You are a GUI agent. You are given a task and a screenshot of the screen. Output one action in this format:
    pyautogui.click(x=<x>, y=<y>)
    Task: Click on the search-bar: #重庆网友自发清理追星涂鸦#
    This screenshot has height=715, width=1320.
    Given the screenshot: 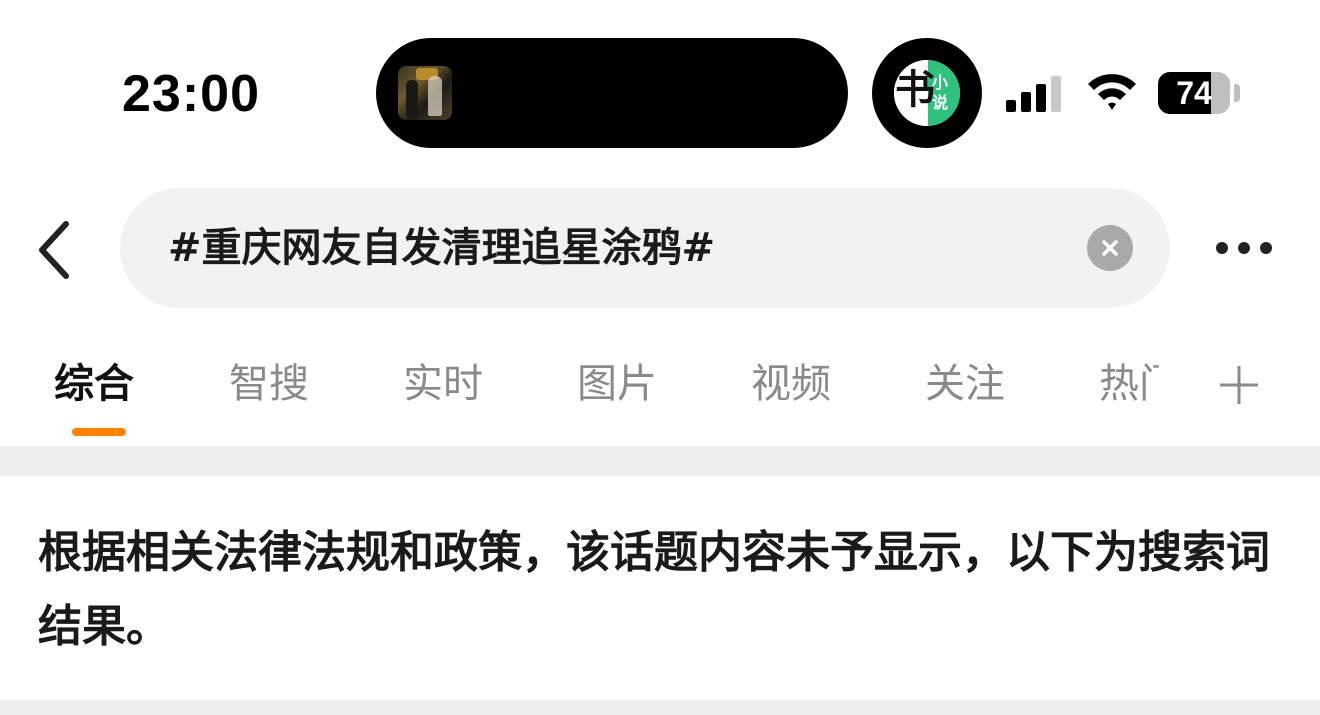 What is the action you would take?
    pyautogui.click(x=645, y=248)
    